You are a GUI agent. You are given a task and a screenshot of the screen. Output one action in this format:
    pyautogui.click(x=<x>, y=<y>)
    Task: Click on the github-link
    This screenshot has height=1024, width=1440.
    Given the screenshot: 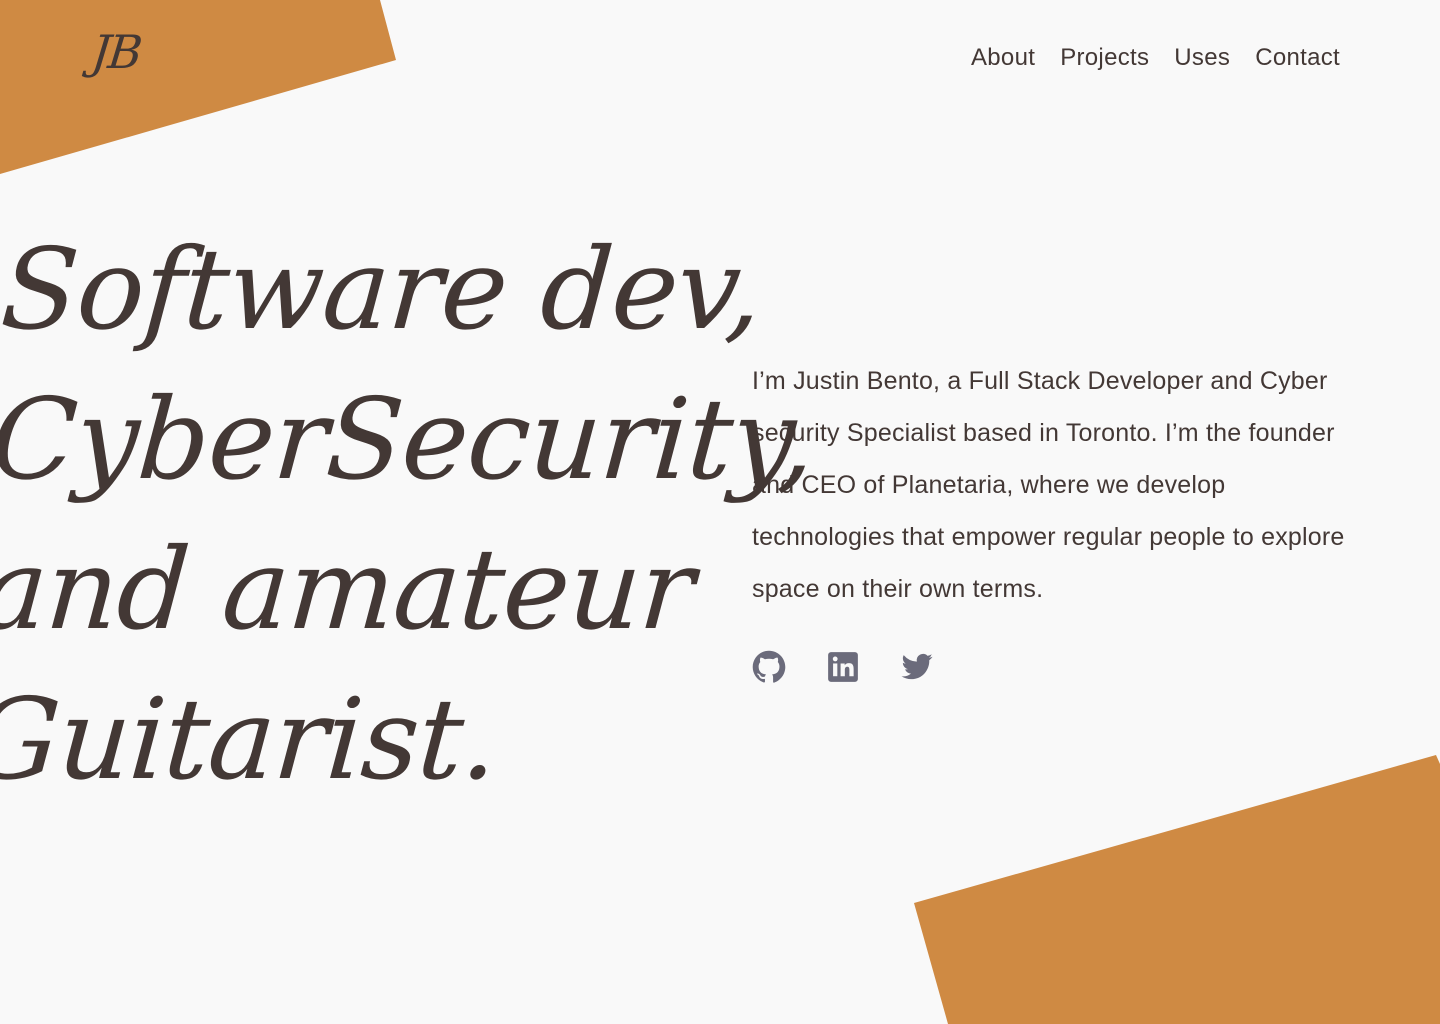 What is the action you would take?
    pyautogui.click(x=769, y=667)
    